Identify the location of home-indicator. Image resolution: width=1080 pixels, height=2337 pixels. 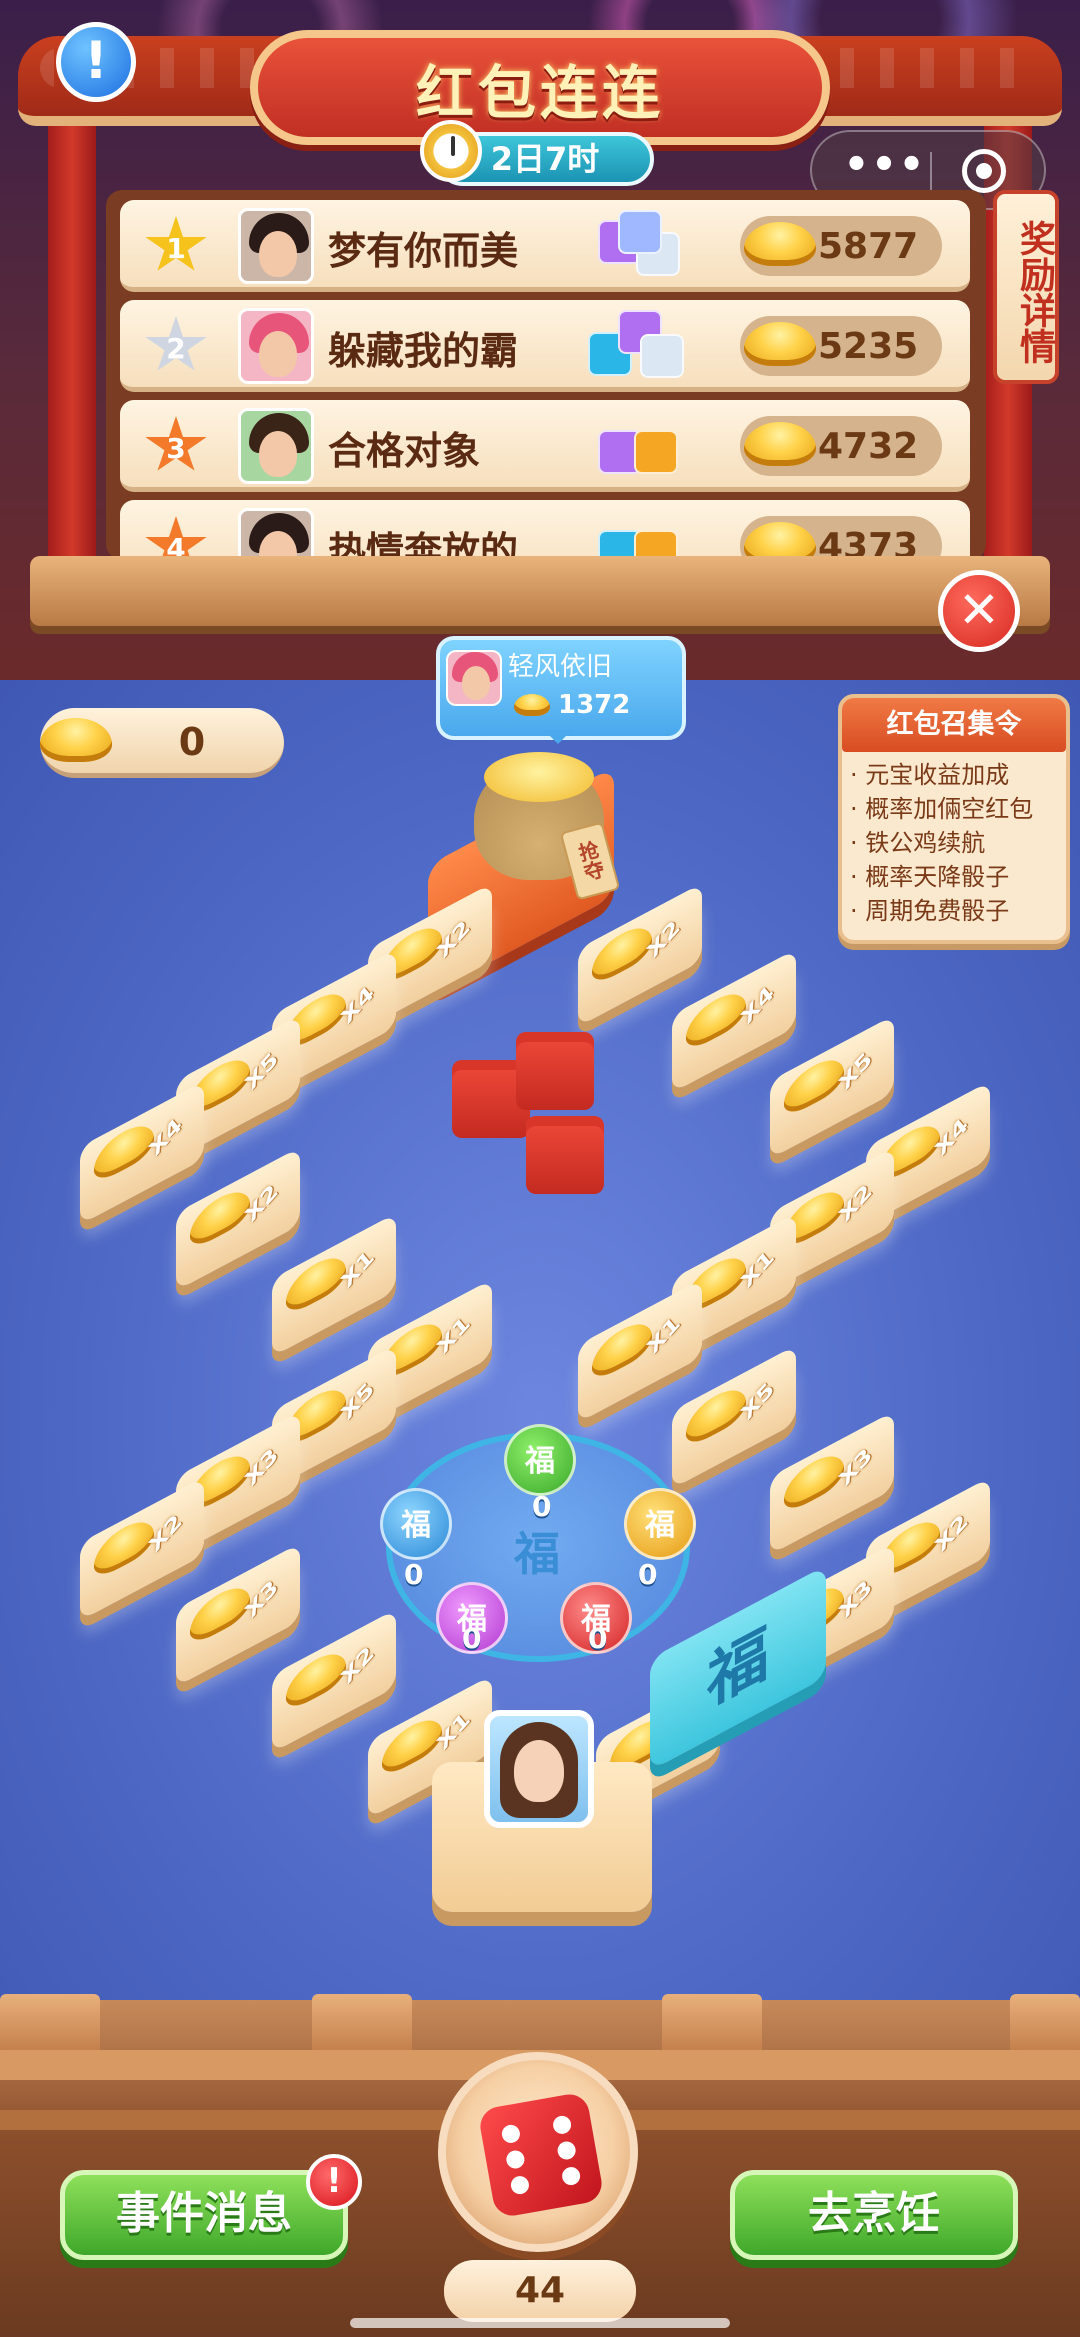
(540, 2323).